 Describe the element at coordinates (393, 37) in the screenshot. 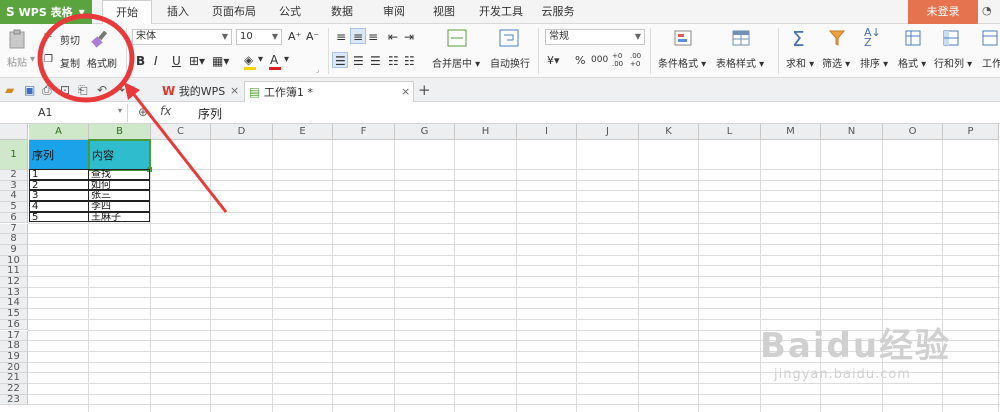

I see `decrease-indent-icon: ⇤` at that location.